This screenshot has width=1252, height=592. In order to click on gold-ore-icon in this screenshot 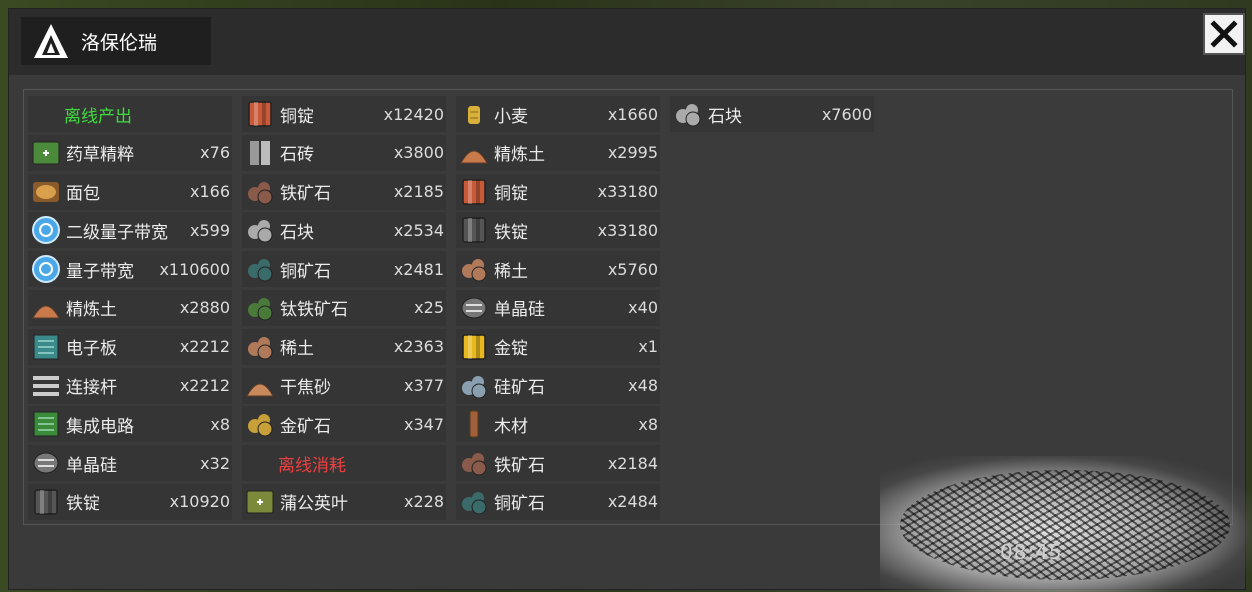, I will do `click(260, 425)`.